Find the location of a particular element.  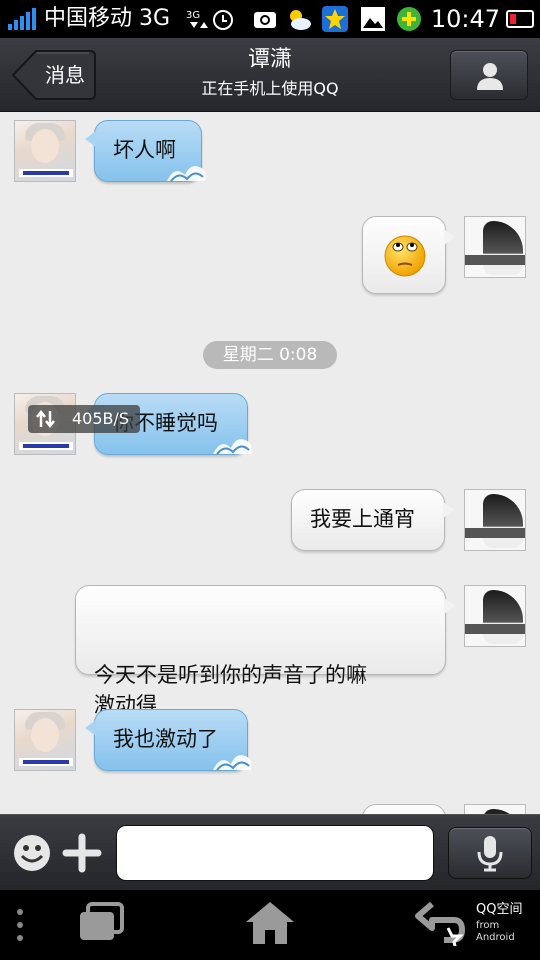

message-bubble-incoming: 我也激动了 is located at coordinates (168, 740).